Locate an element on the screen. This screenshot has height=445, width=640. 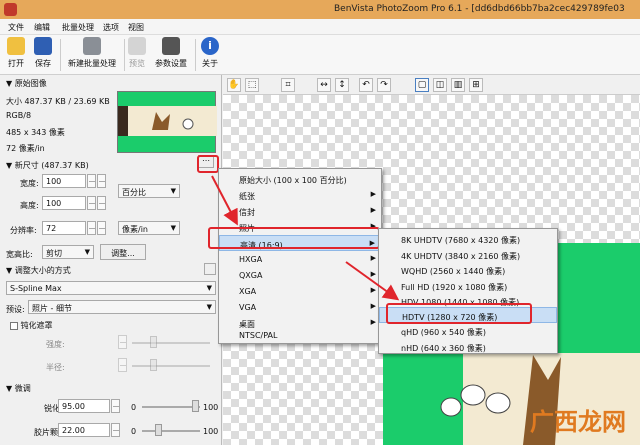
arrow-to-hd-item is located at coordinates (224, 200).